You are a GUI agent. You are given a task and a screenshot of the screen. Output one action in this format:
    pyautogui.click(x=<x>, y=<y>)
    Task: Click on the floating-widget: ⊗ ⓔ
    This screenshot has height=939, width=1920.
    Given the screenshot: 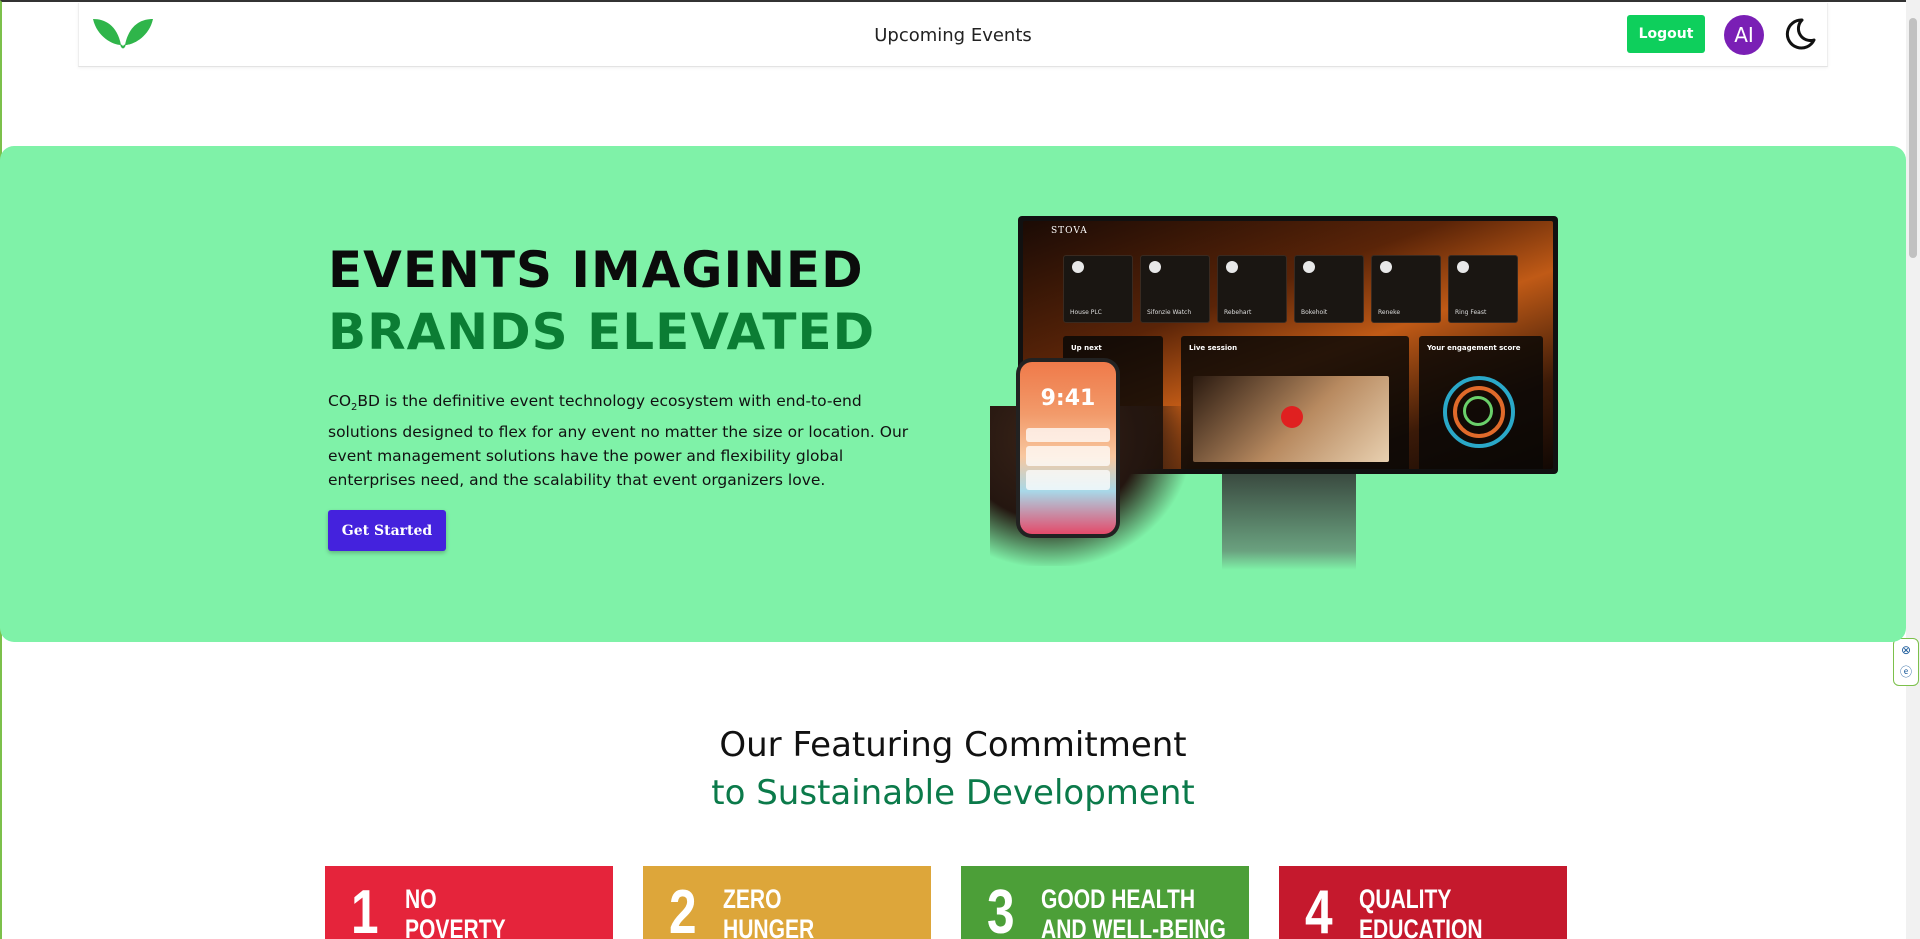 What is the action you would take?
    pyautogui.click(x=1906, y=662)
    